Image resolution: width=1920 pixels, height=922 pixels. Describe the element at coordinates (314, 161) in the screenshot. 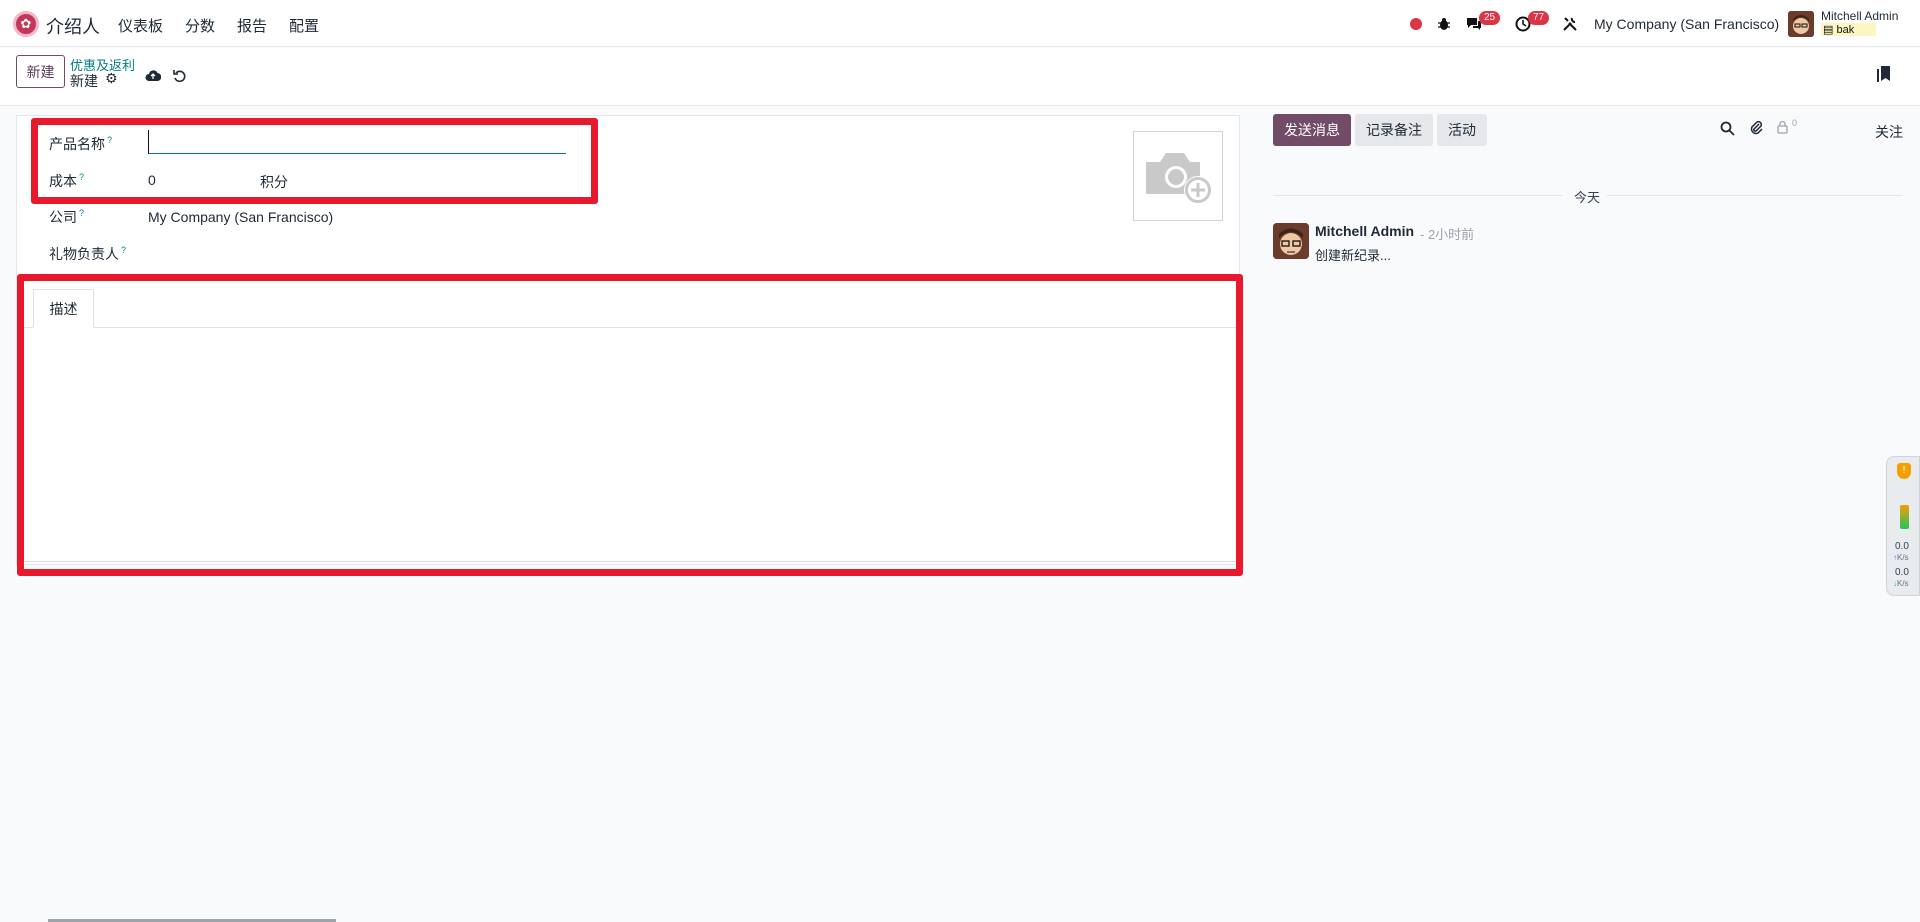

I see `highlight-box-fields` at that location.